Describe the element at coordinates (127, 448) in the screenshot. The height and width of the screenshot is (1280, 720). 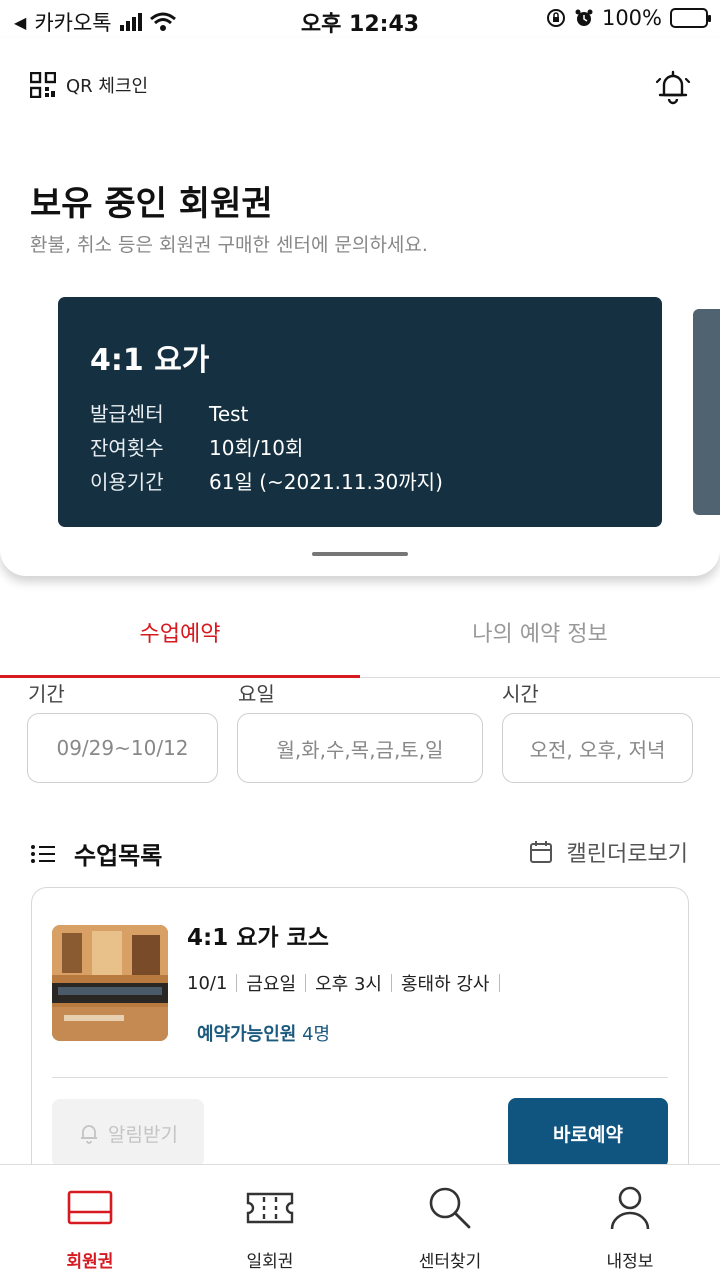
I see `card-row-key: 잔여횟수` at that location.